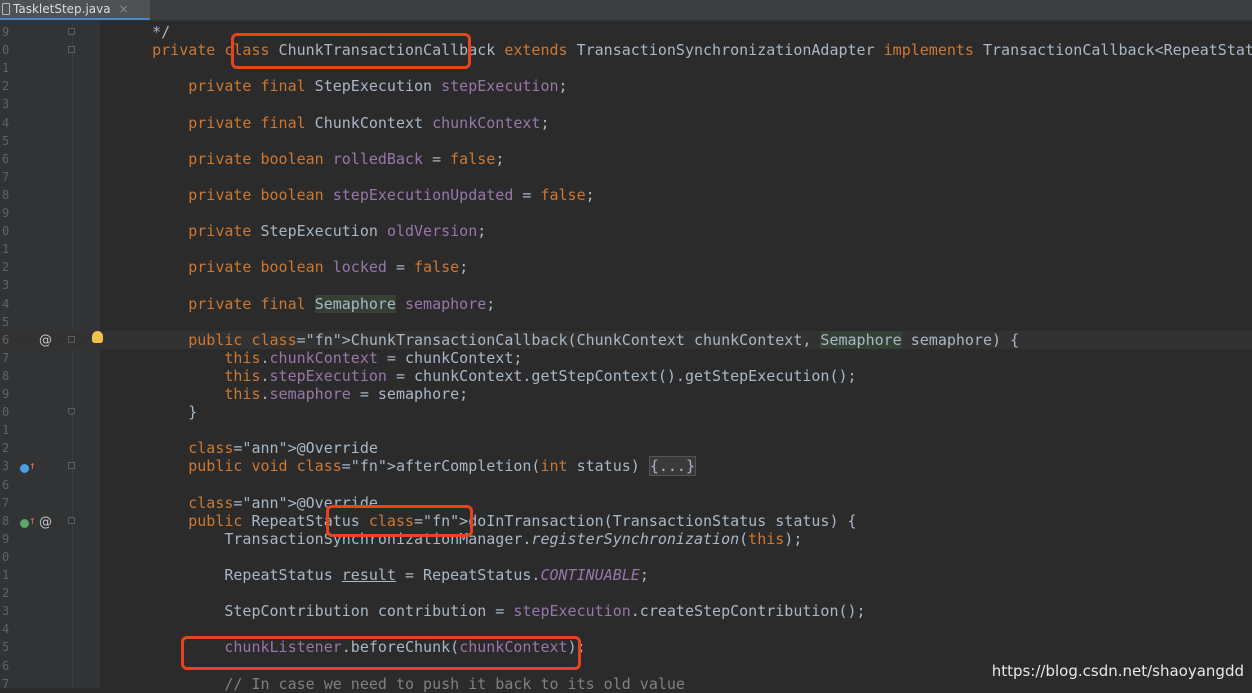 The height and width of the screenshot is (693, 1252). I want to click on code-line: 6 private boolean rolledBack = false;, so click(626, 159).